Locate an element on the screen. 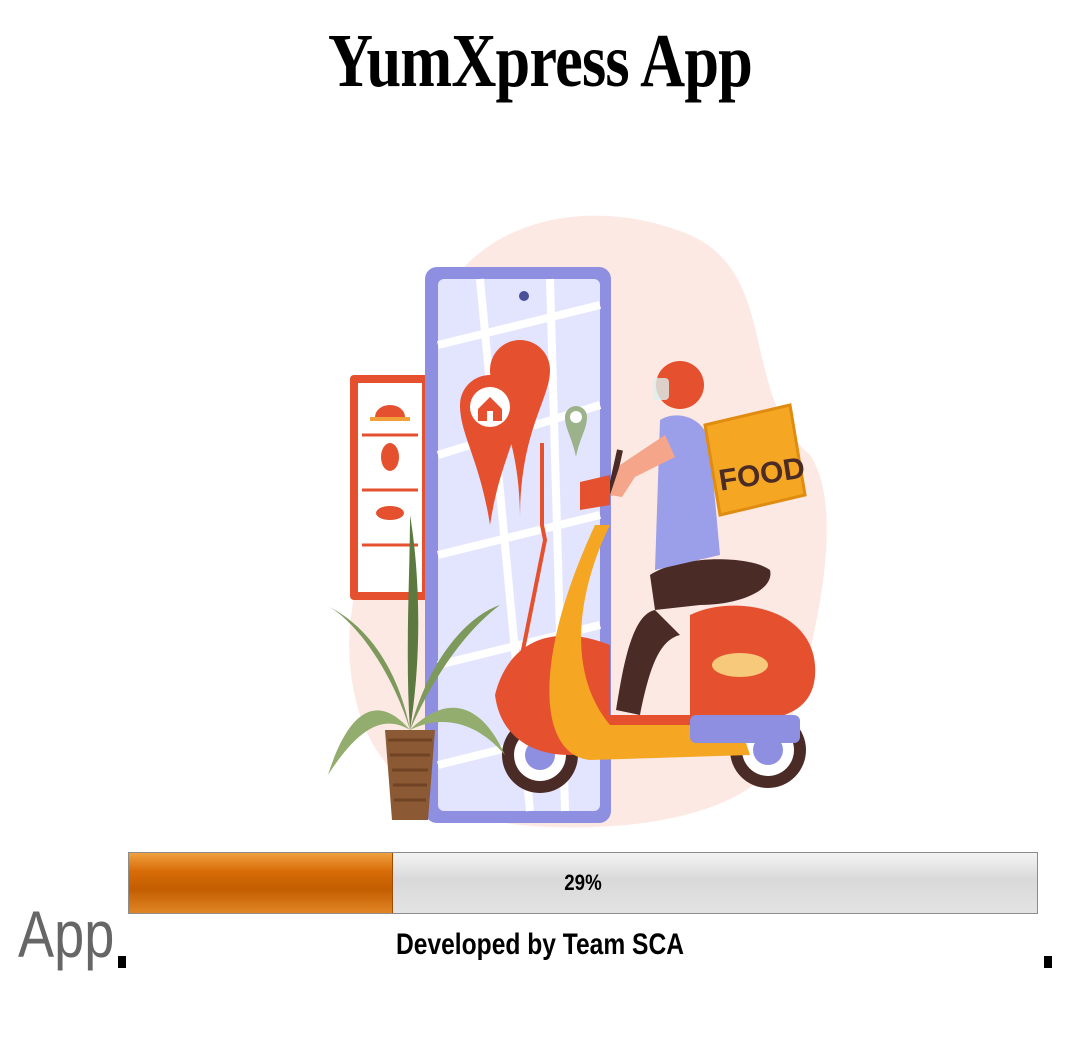 This screenshot has height=1038, width=1080. menu-card-icon is located at coordinates (390, 487).